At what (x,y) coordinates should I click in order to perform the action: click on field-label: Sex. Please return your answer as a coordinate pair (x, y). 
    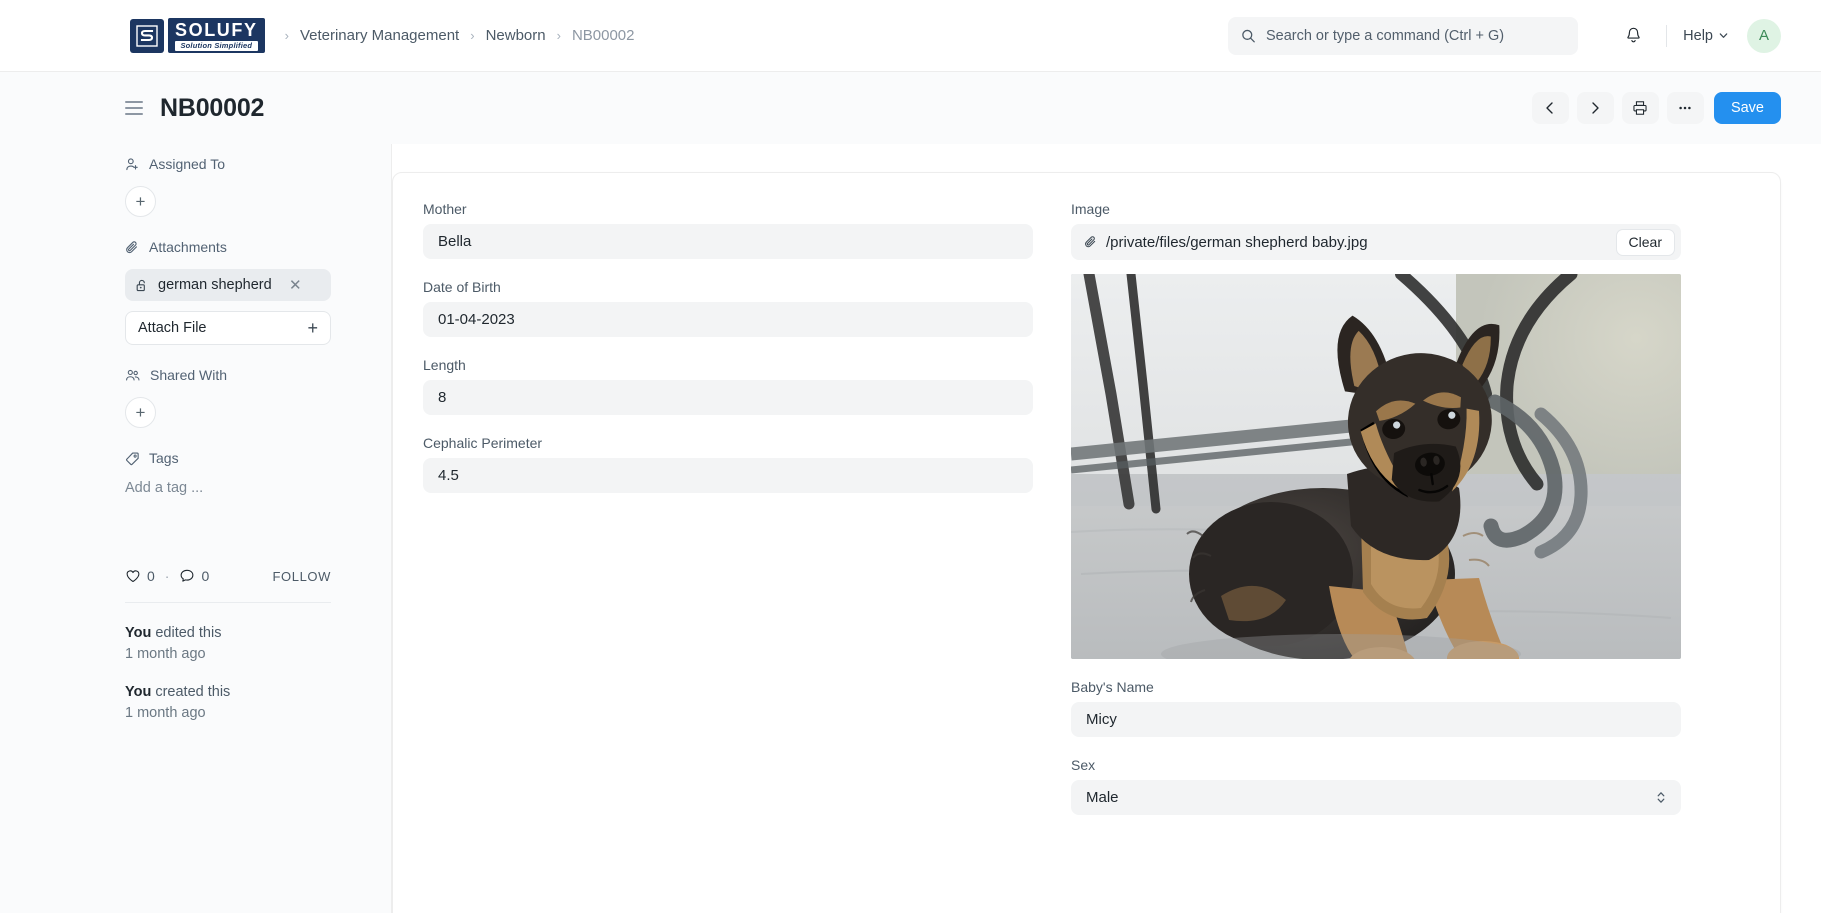
    Looking at the image, I should click on (1083, 765).